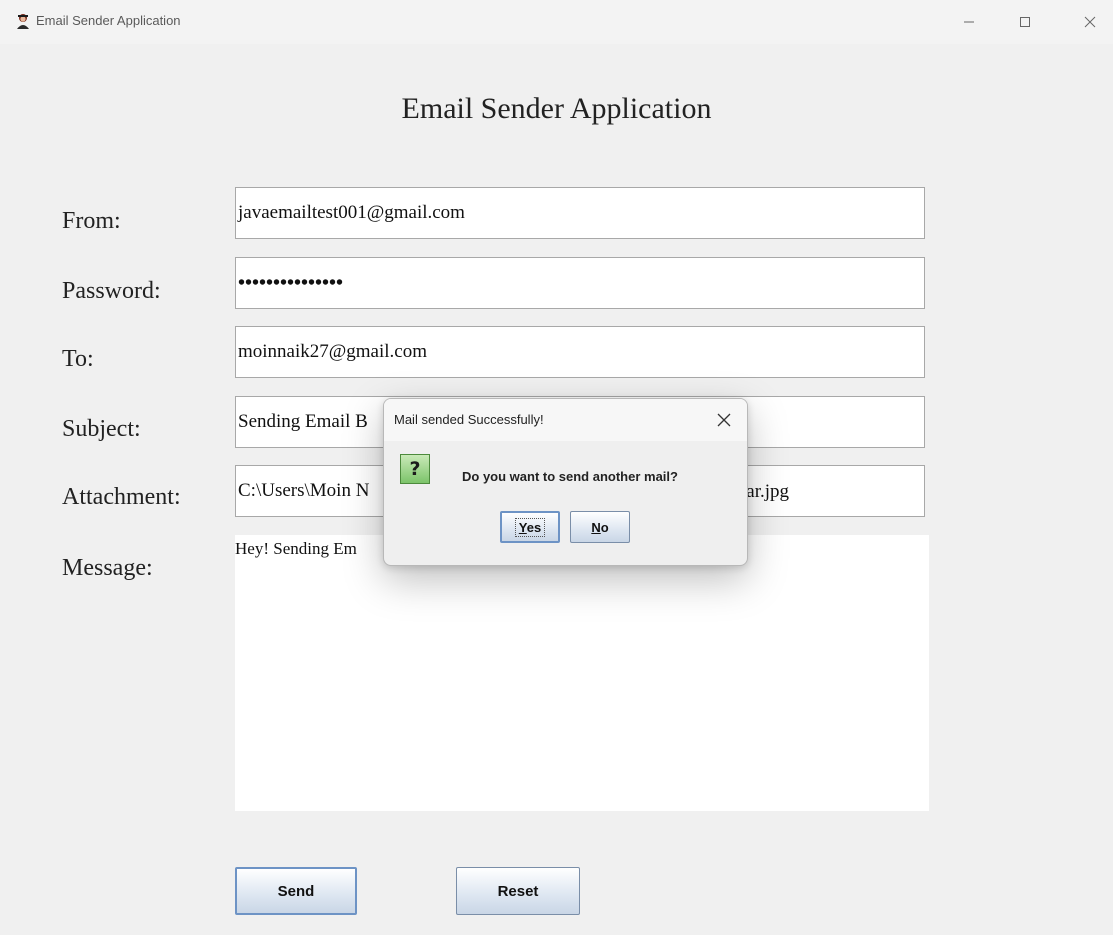  What do you see at coordinates (765, 491) in the screenshot?
I see `attachment-value-end: tar.jpg` at bounding box center [765, 491].